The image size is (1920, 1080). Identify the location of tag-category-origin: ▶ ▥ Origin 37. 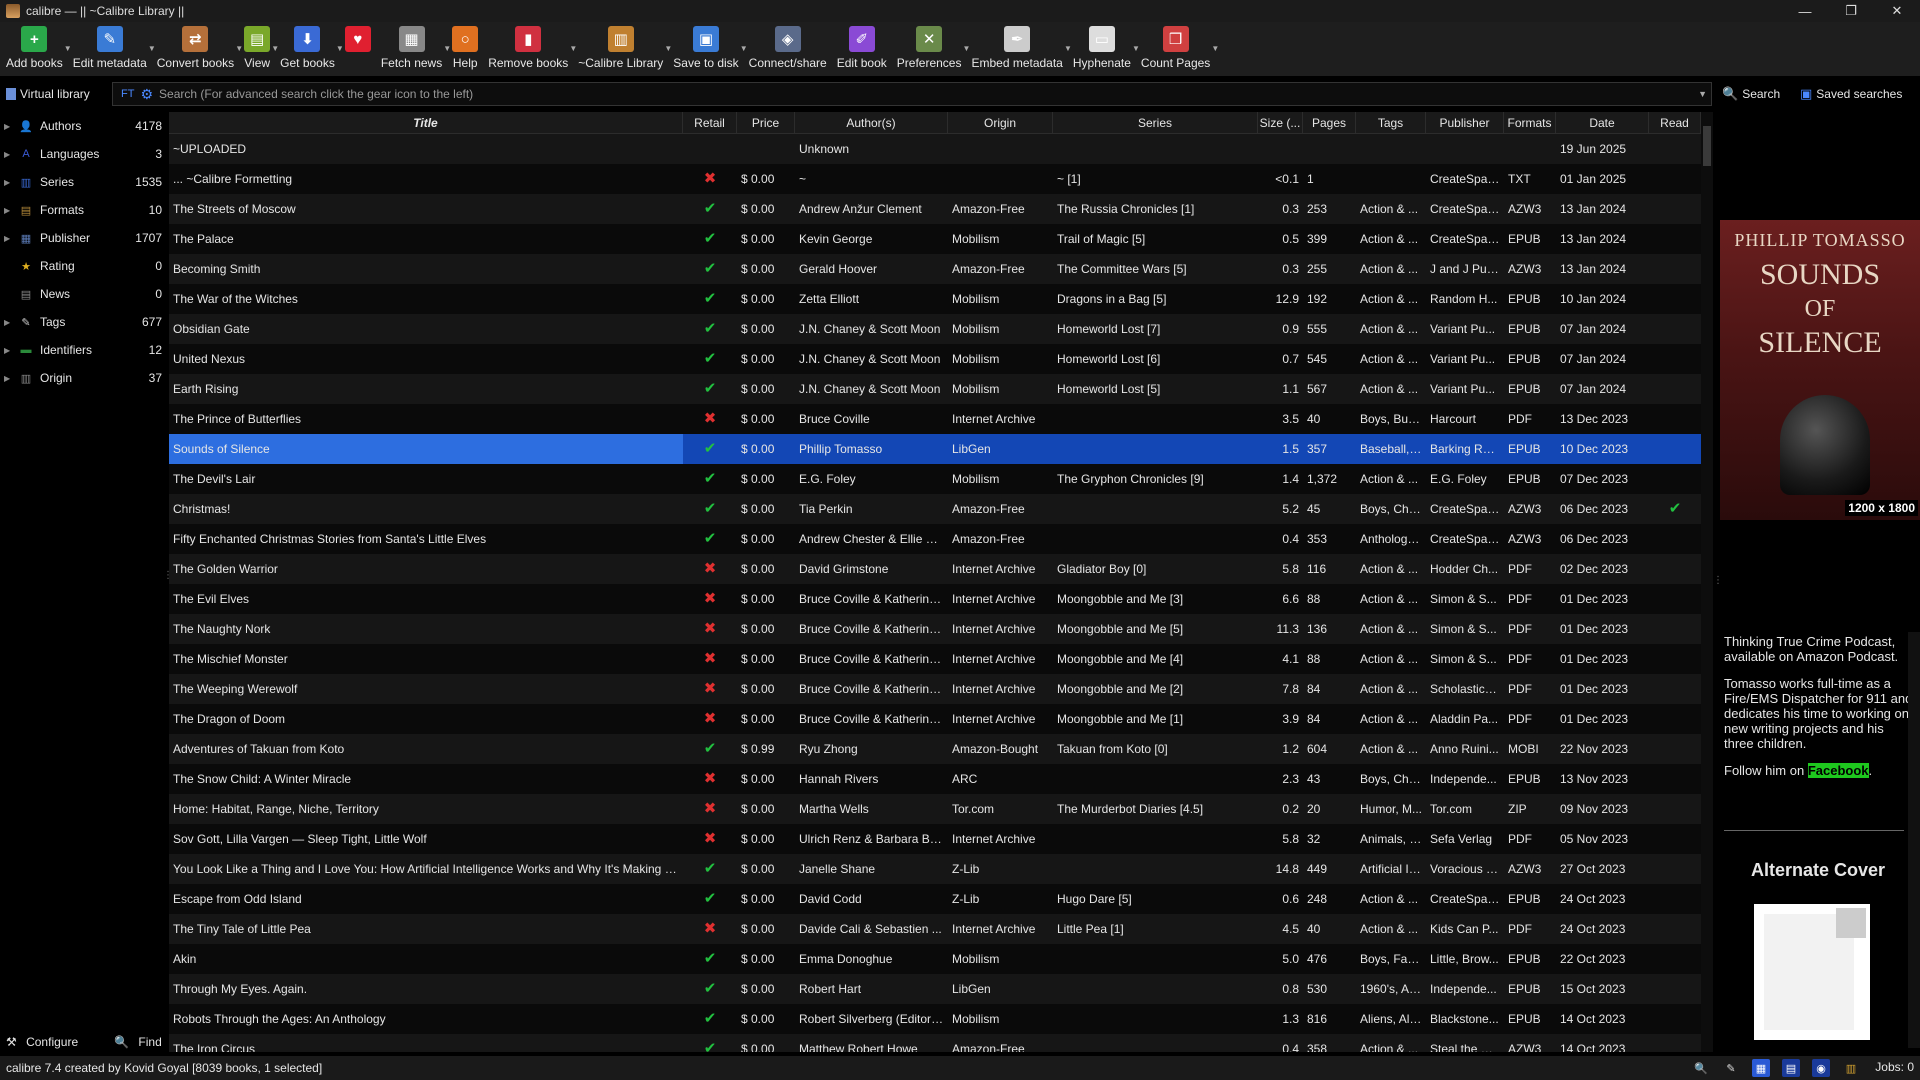
(84, 378).